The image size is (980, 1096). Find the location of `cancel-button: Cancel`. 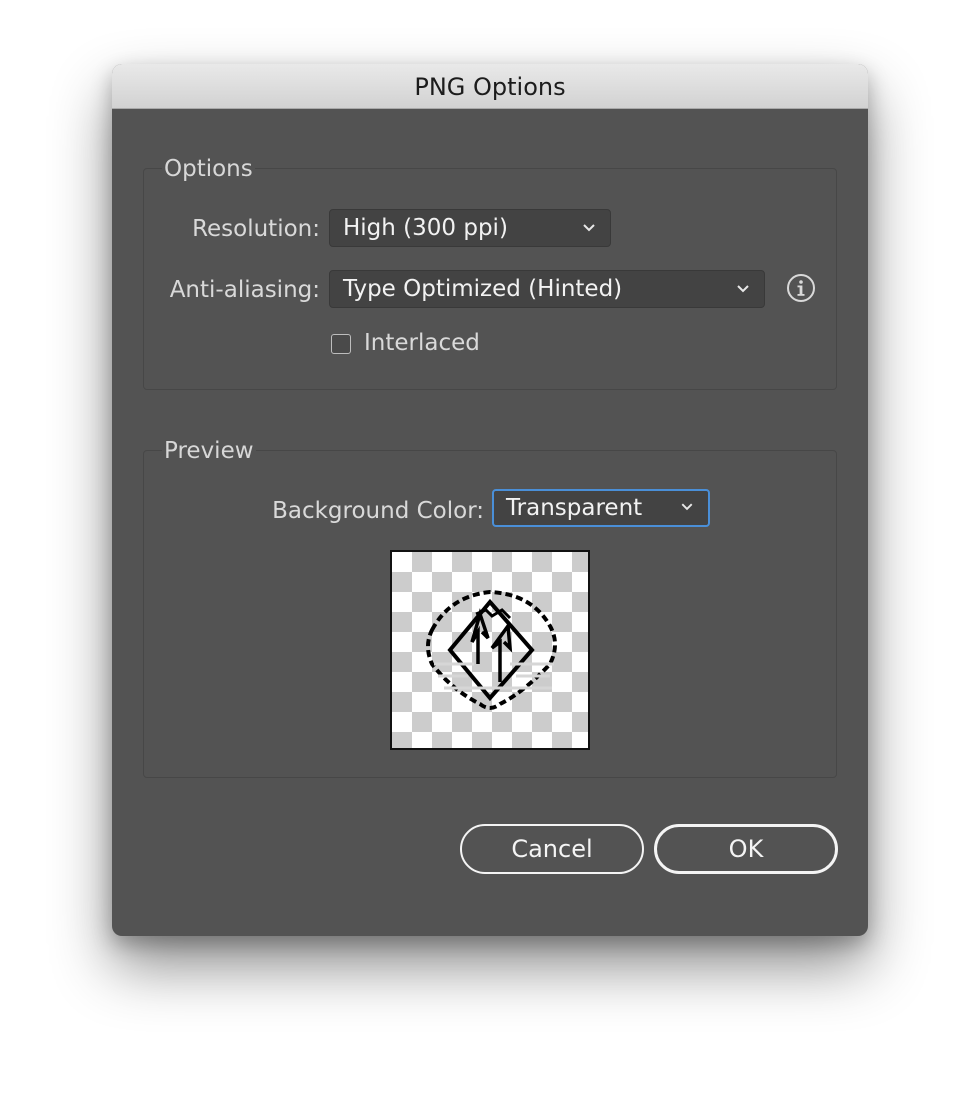

cancel-button: Cancel is located at coordinates (552, 849).